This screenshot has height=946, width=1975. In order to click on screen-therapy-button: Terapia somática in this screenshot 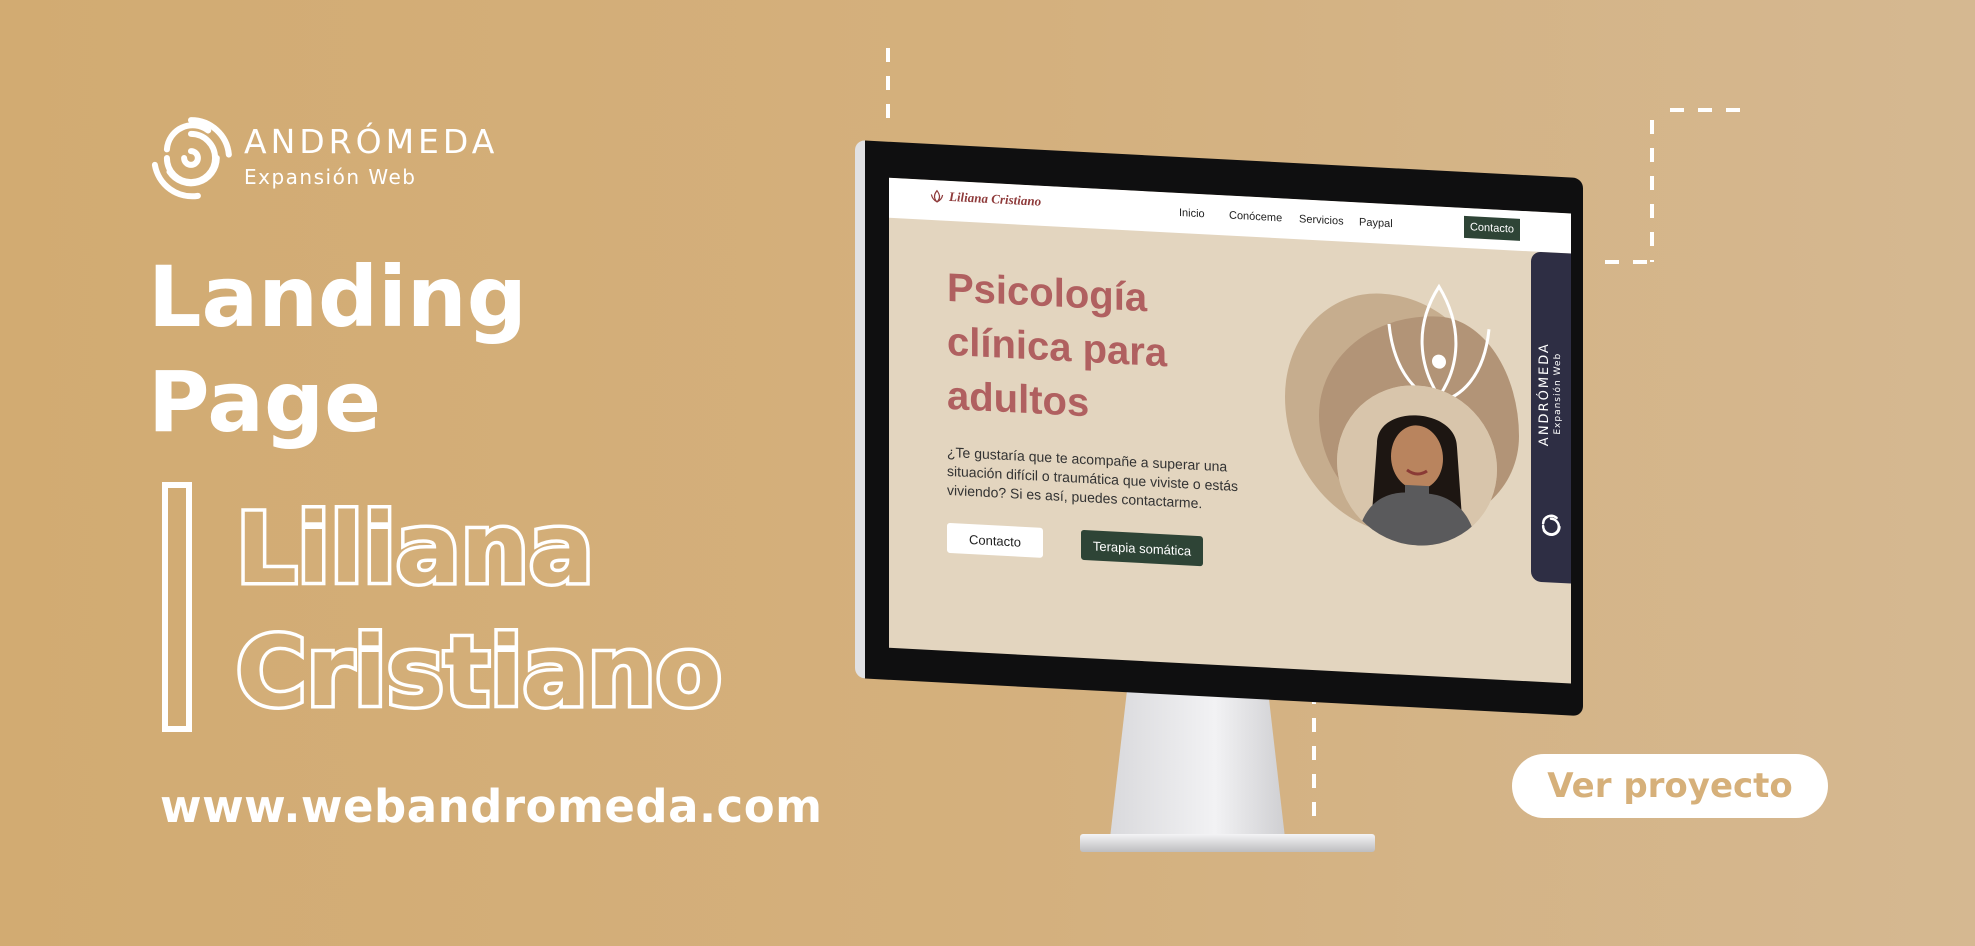, I will do `click(1142, 548)`.